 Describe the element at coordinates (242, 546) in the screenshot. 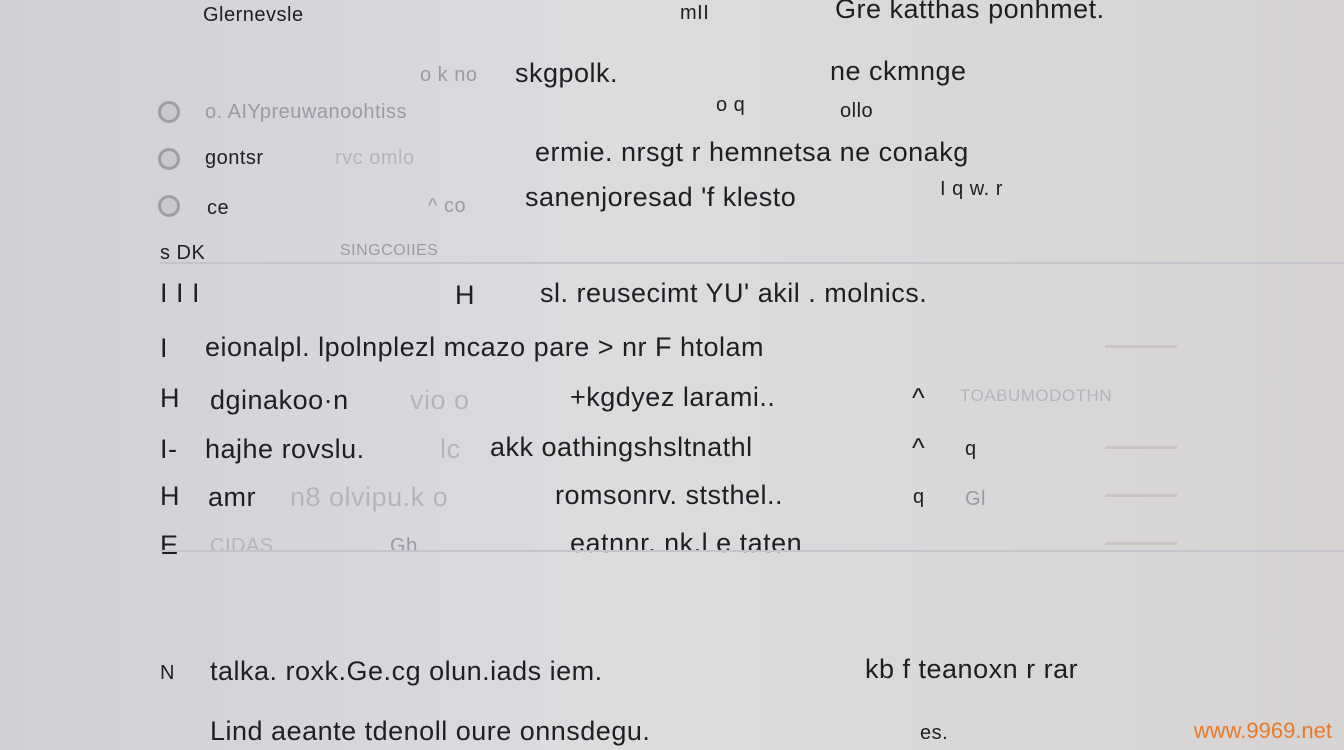

I see `row-faded: CIDAS` at that location.